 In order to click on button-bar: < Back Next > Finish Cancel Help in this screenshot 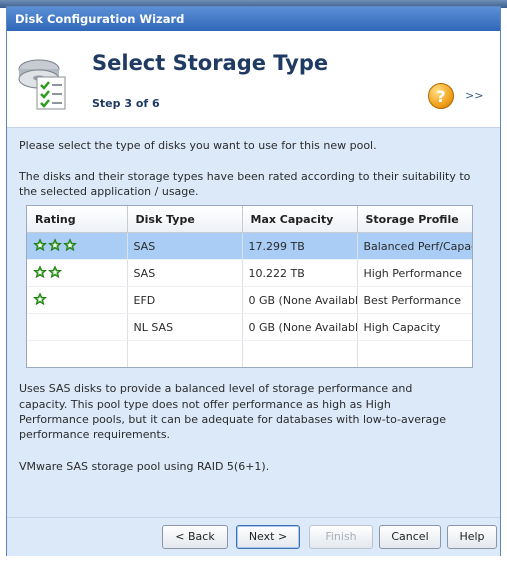, I will do `click(253, 536)`.